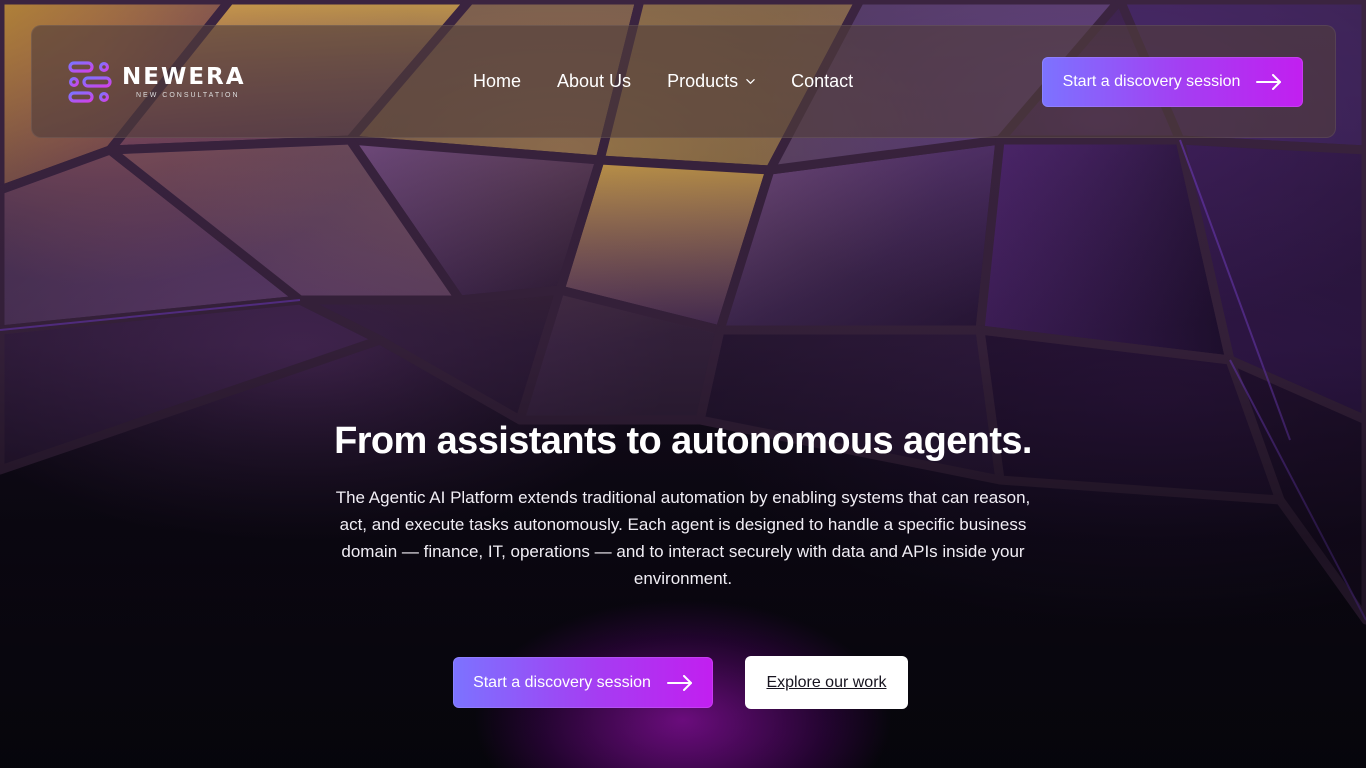 This screenshot has width=1366, height=768. I want to click on chevron-down-icon, so click(750, 81).